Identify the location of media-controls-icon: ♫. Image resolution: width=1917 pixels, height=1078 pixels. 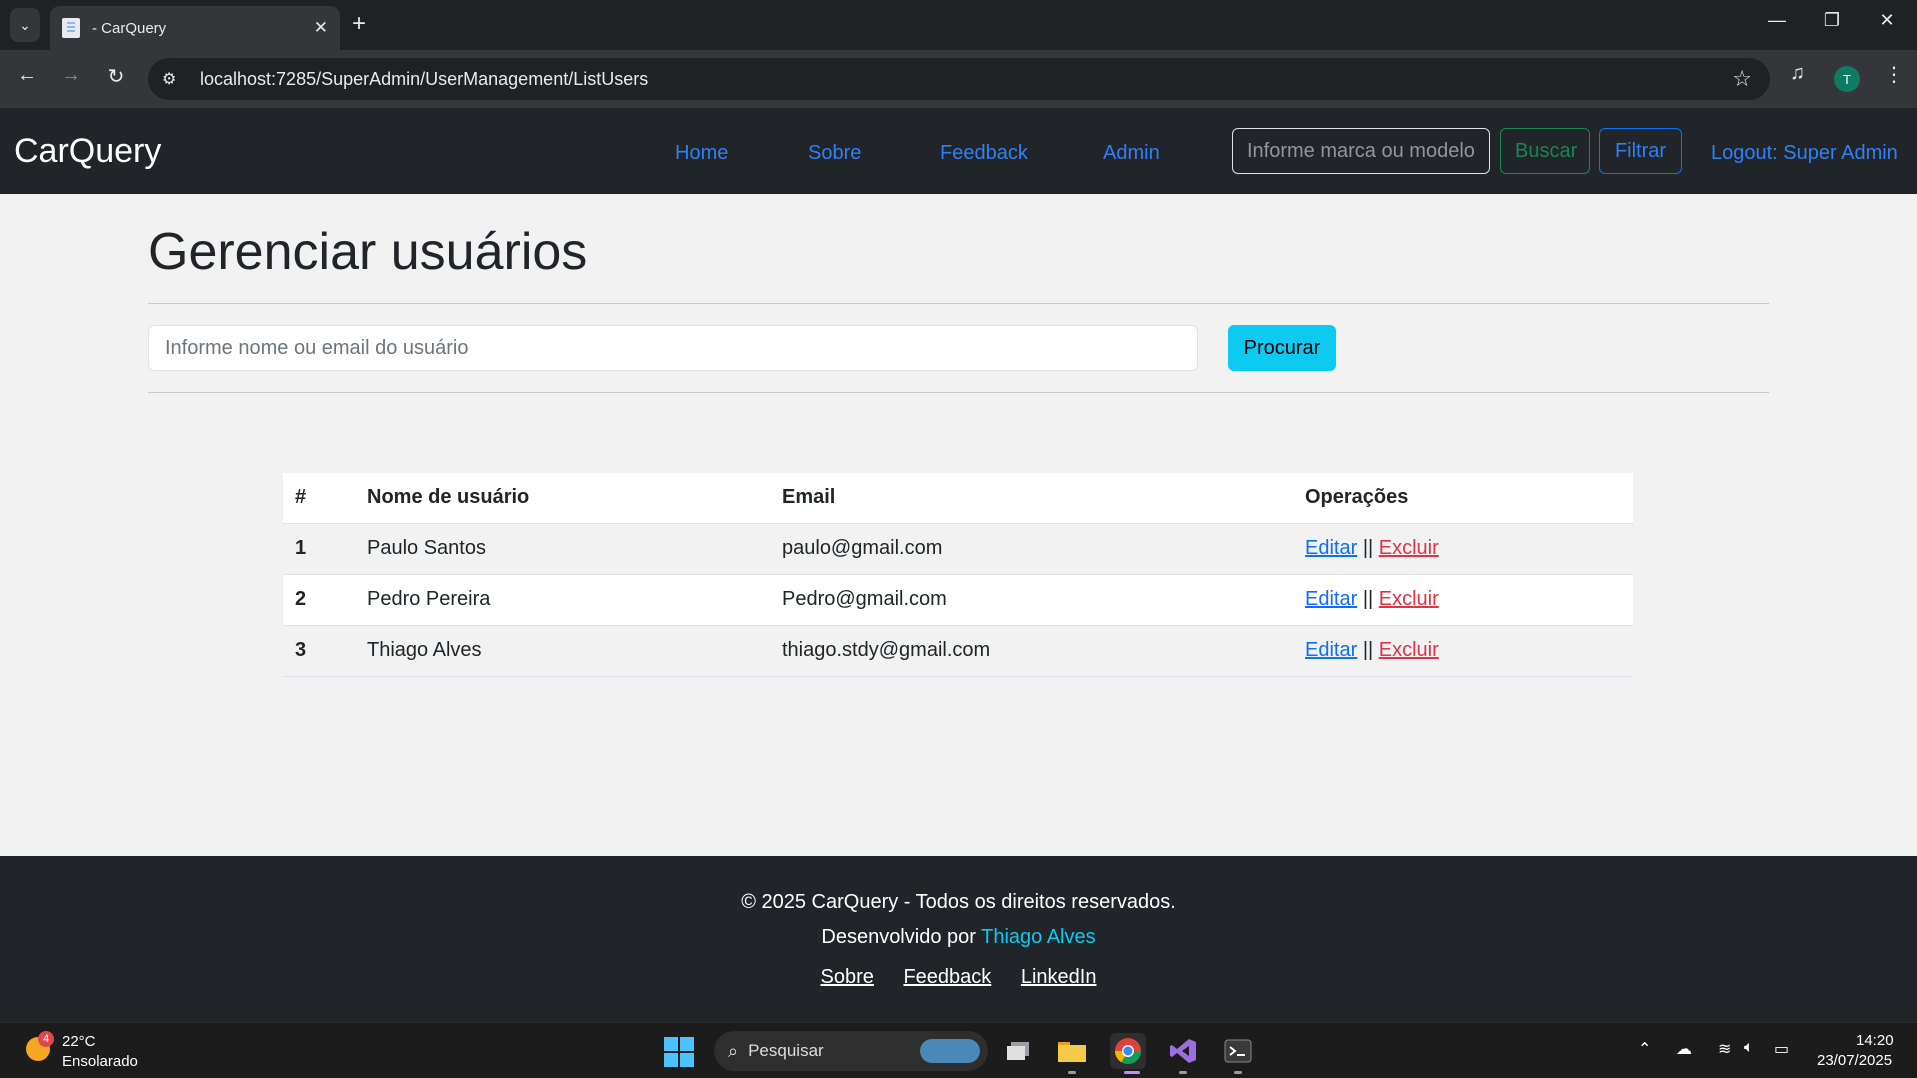
(1797, 73).